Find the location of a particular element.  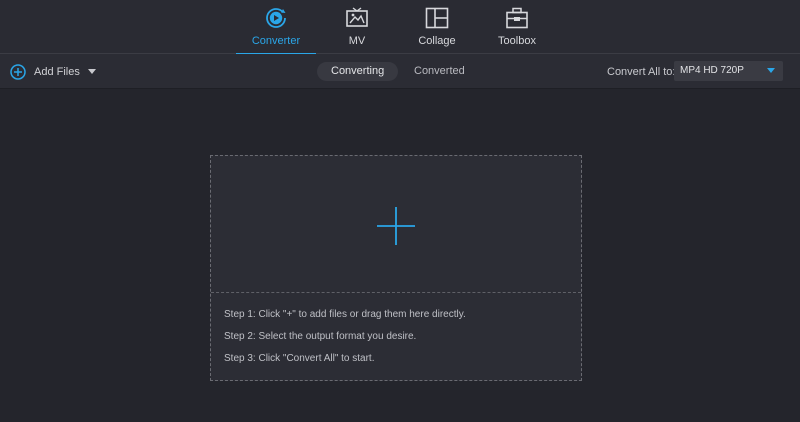

add-files-label: Add Files is located at coordinates (57, 71).